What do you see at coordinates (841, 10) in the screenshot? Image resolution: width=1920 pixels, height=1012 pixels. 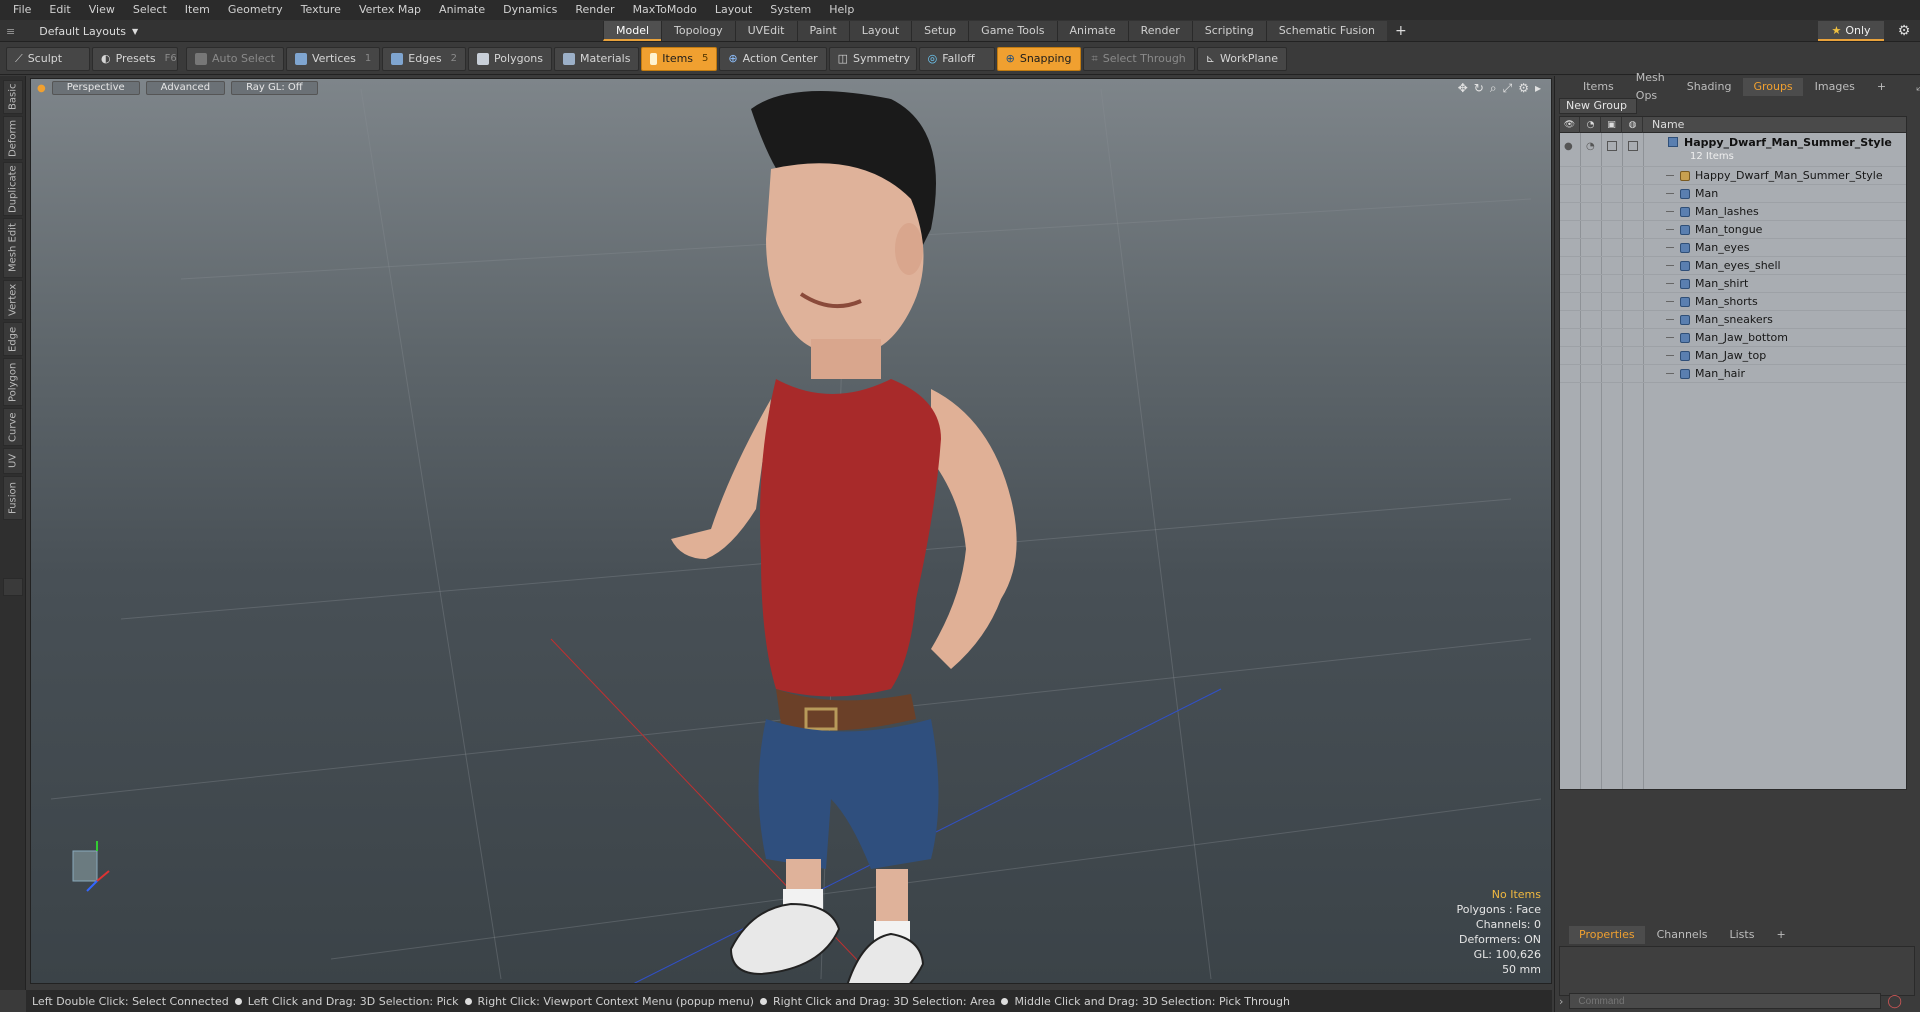 I see `menu-help: Help` at bounding box center [841, 10].